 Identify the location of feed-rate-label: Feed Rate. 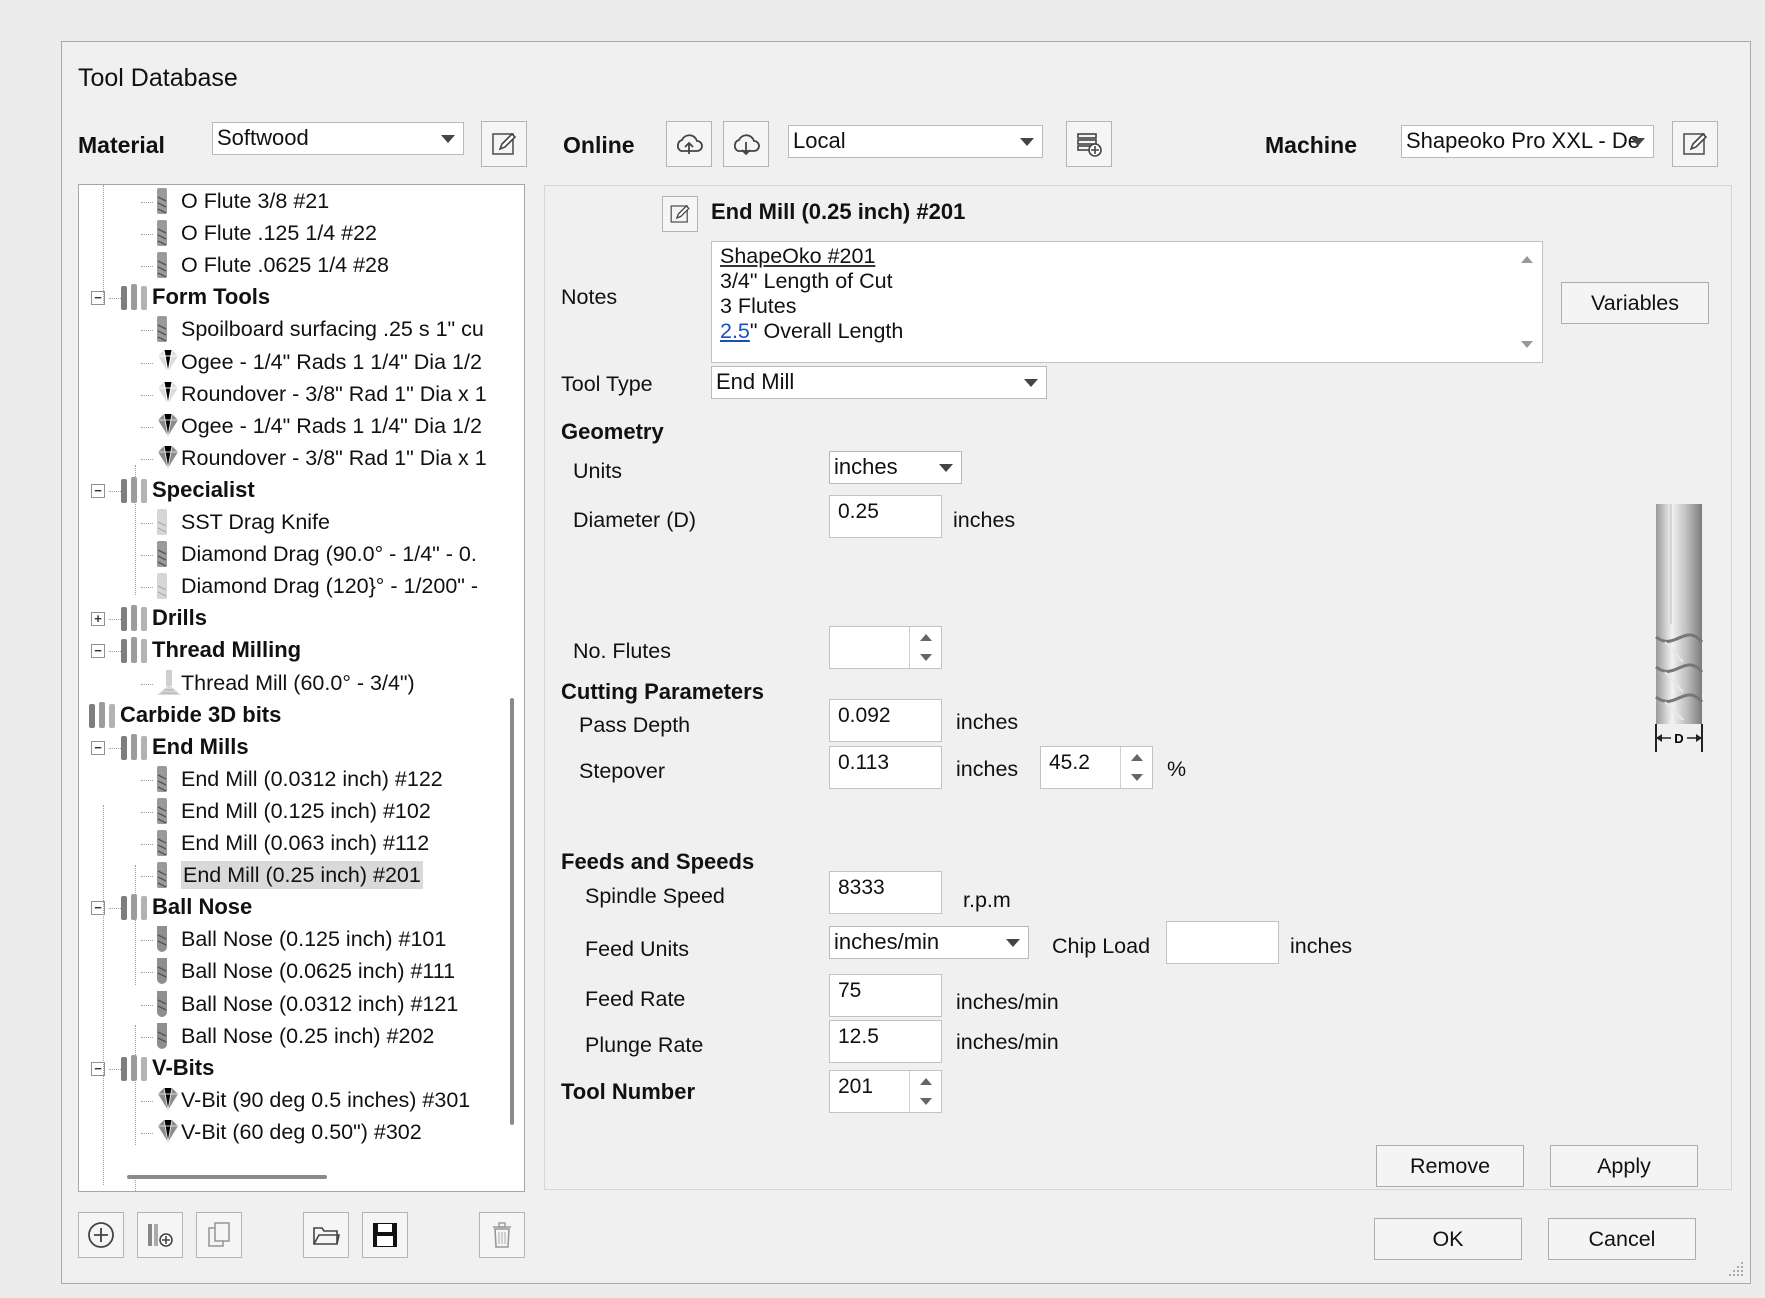
(635, 999).